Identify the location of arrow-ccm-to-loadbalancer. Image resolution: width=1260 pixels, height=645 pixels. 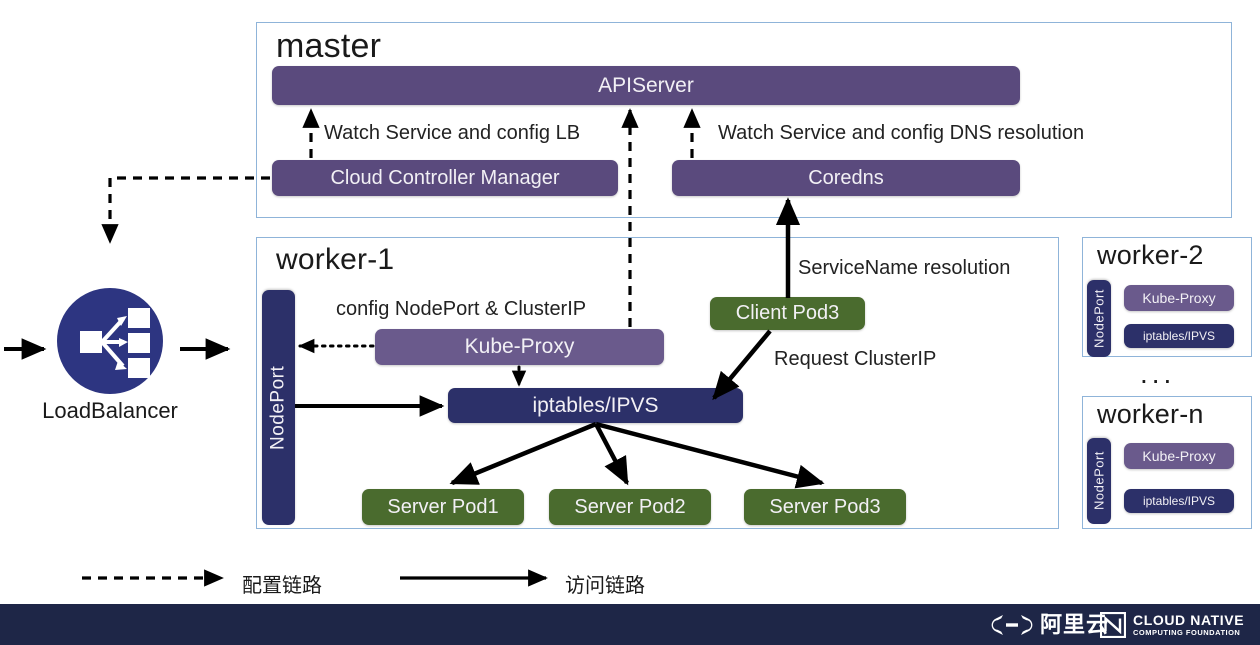
(185, 210).